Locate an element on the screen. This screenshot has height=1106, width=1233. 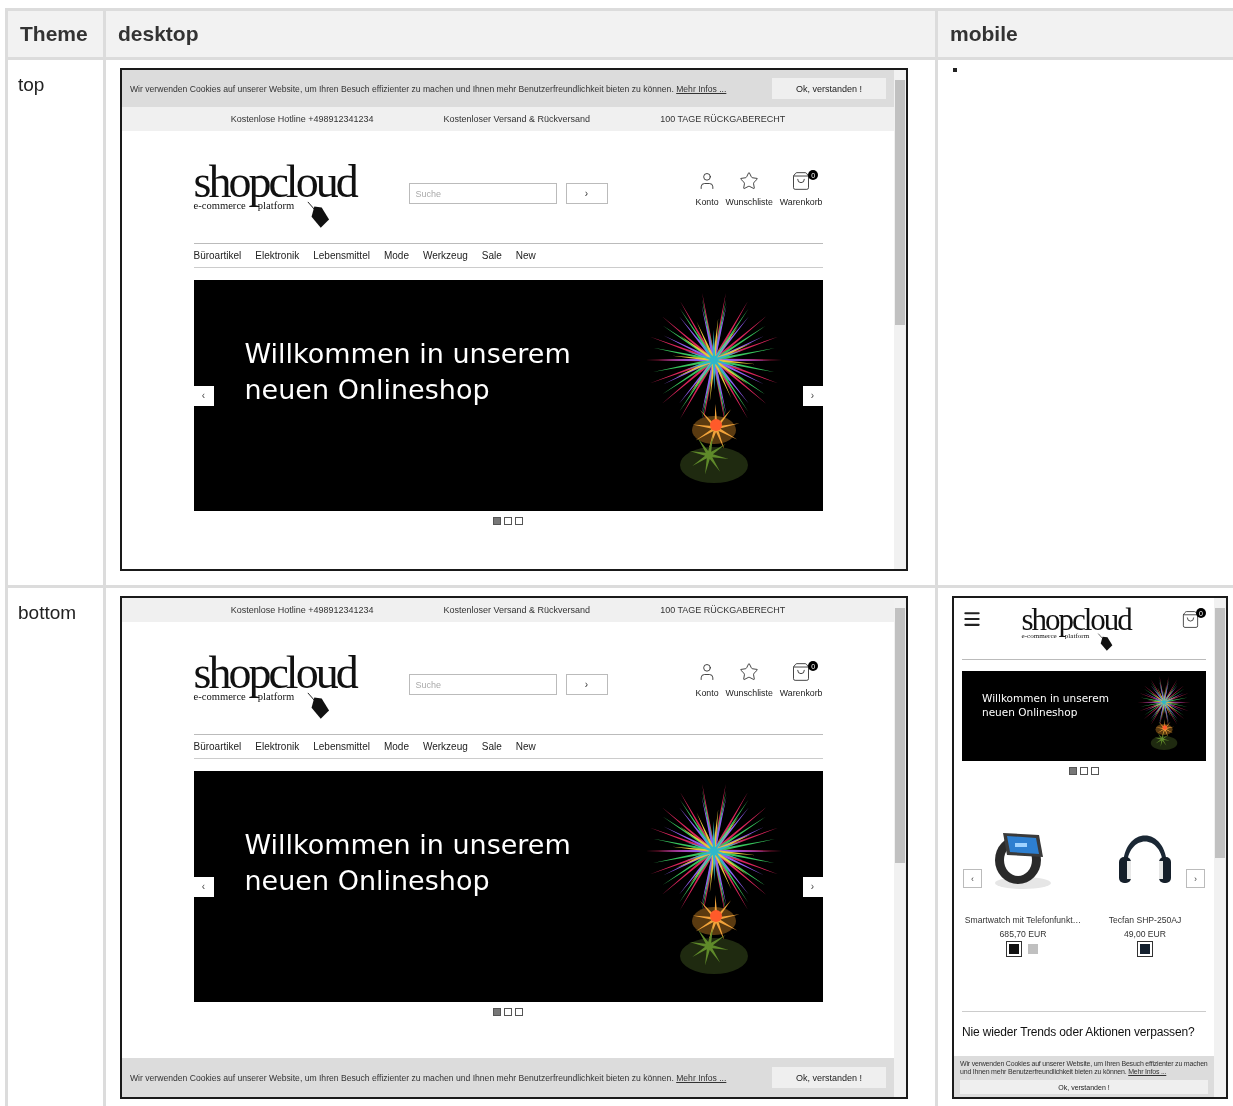
broken-image-icon is located at coordinates (955, 70).